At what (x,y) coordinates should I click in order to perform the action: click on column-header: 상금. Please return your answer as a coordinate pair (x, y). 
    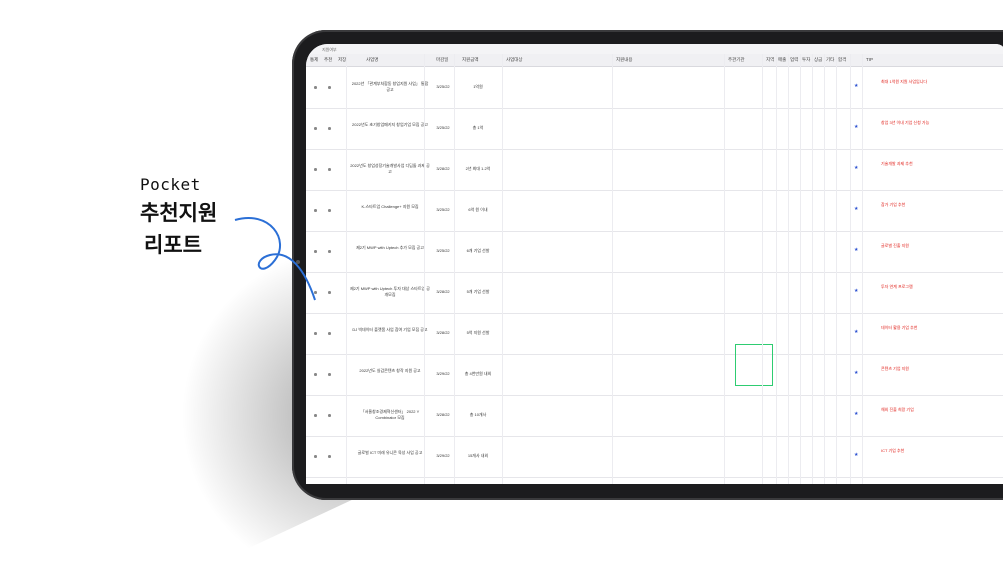
    Looking at the image, I should click on (818, 60).